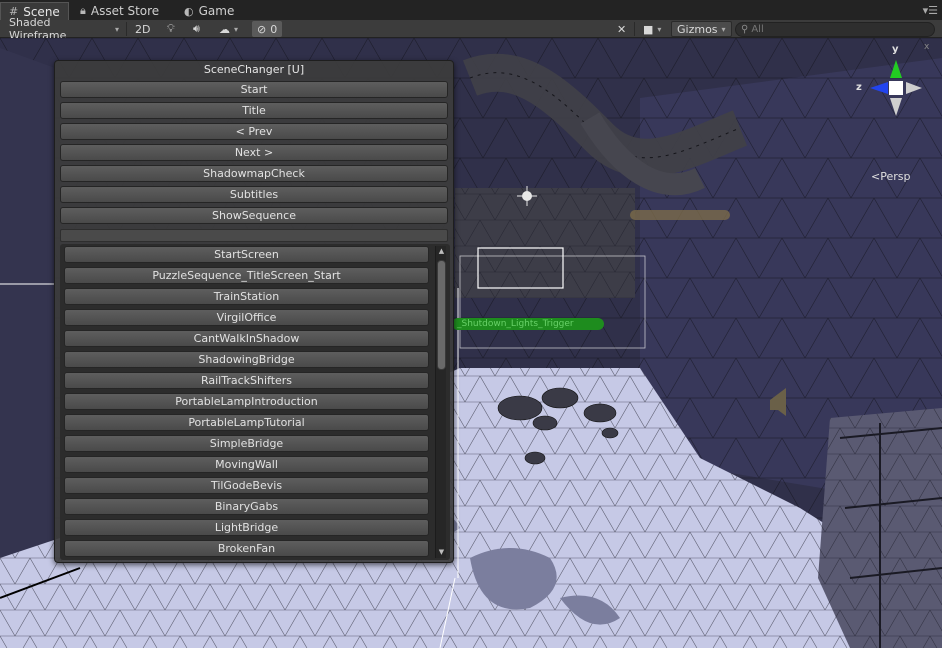 The height and width of the screenshot is (648, 942). I want to click on search-input, so click(836, 29).